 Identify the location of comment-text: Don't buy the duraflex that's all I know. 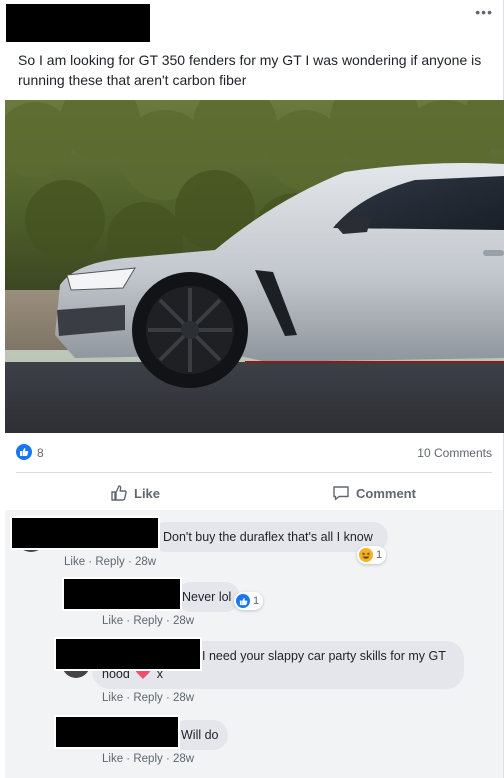
(268, 537).